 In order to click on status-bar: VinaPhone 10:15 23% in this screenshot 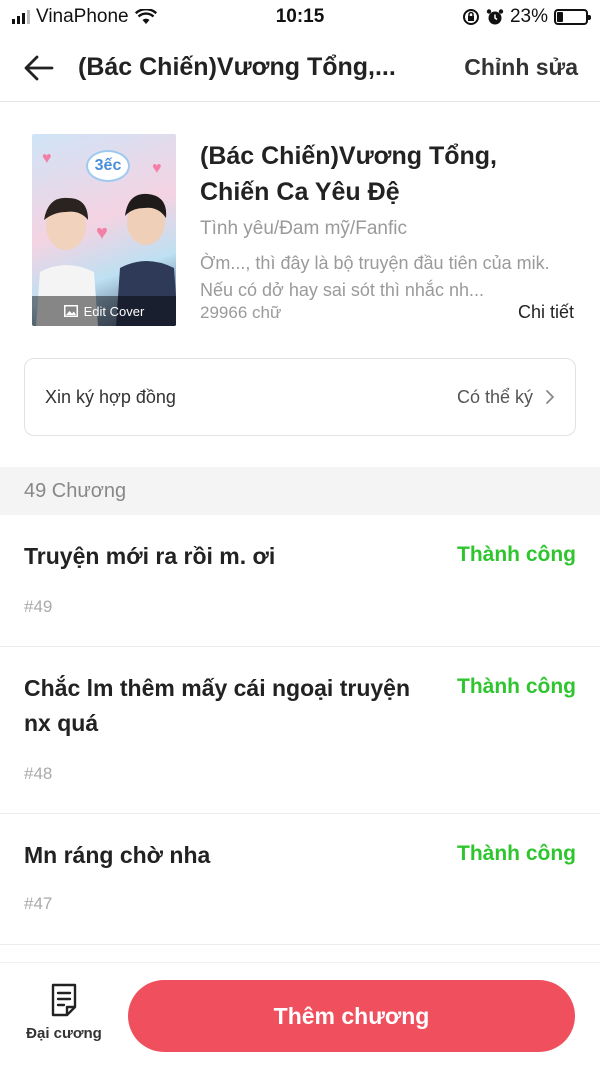, I will do `click(300, 17)`.